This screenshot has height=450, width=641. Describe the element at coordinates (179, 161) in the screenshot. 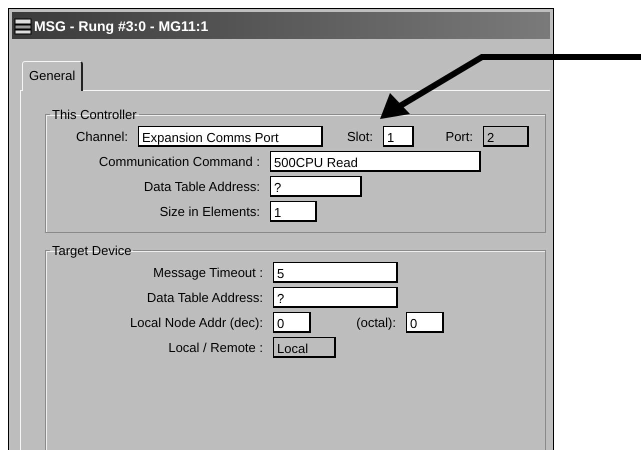

I see `field-label: Communication Command :` at that location.